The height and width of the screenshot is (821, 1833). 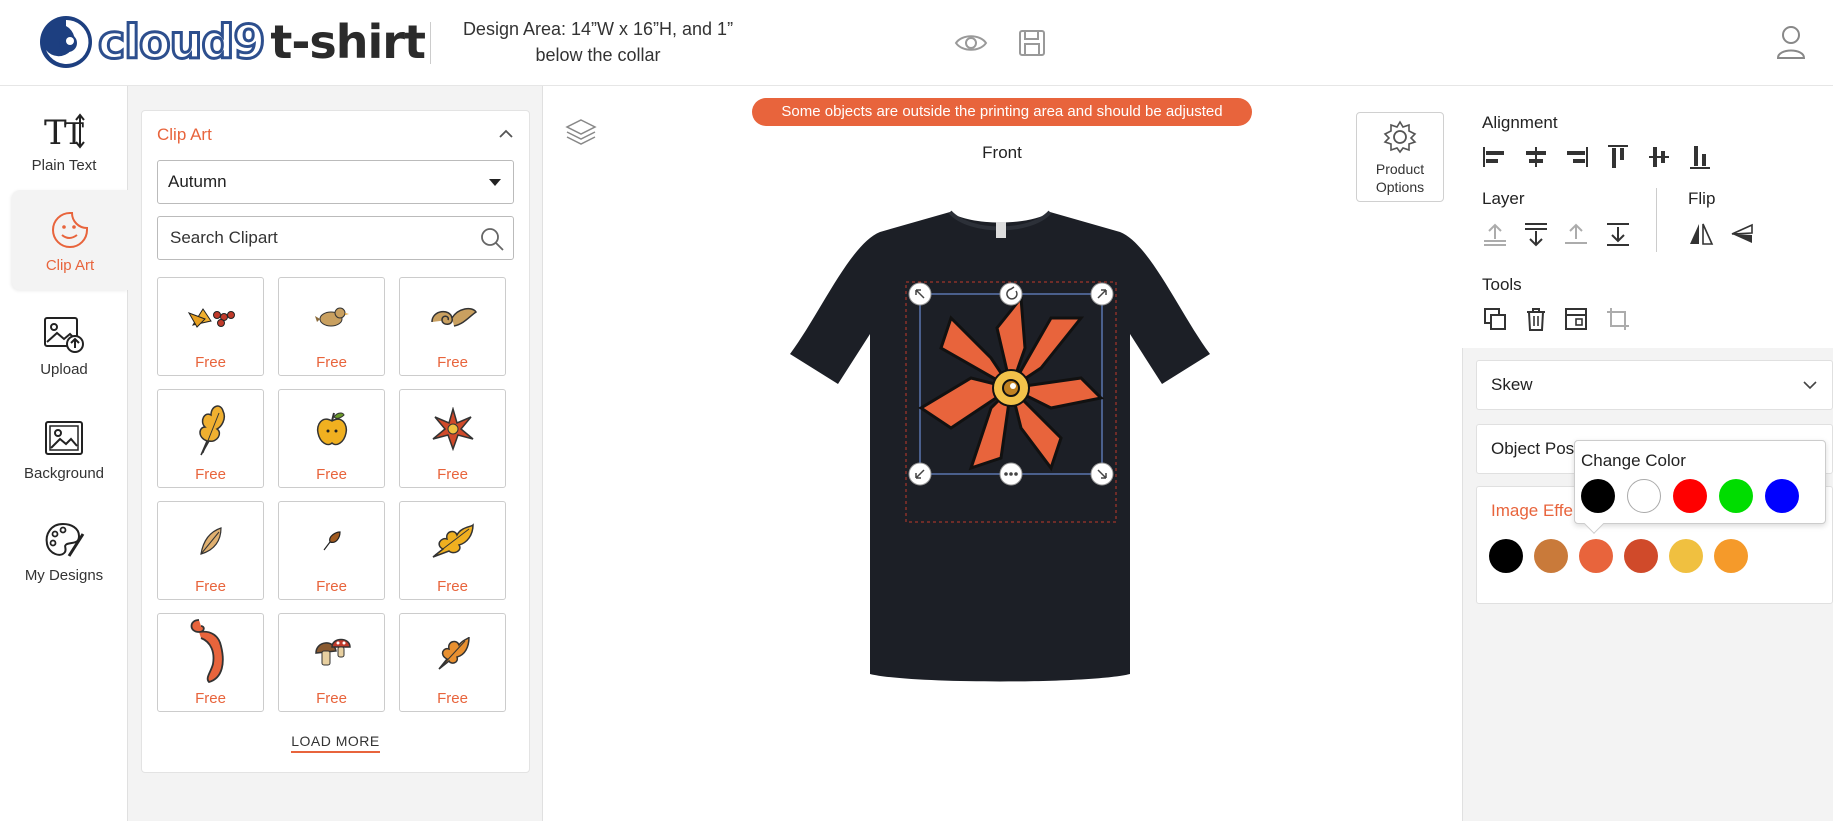 What do you see at coordinates (331, 653) in the screenshot?
I see `mushroom-clipart-icon` at bounding box center [331, 653].